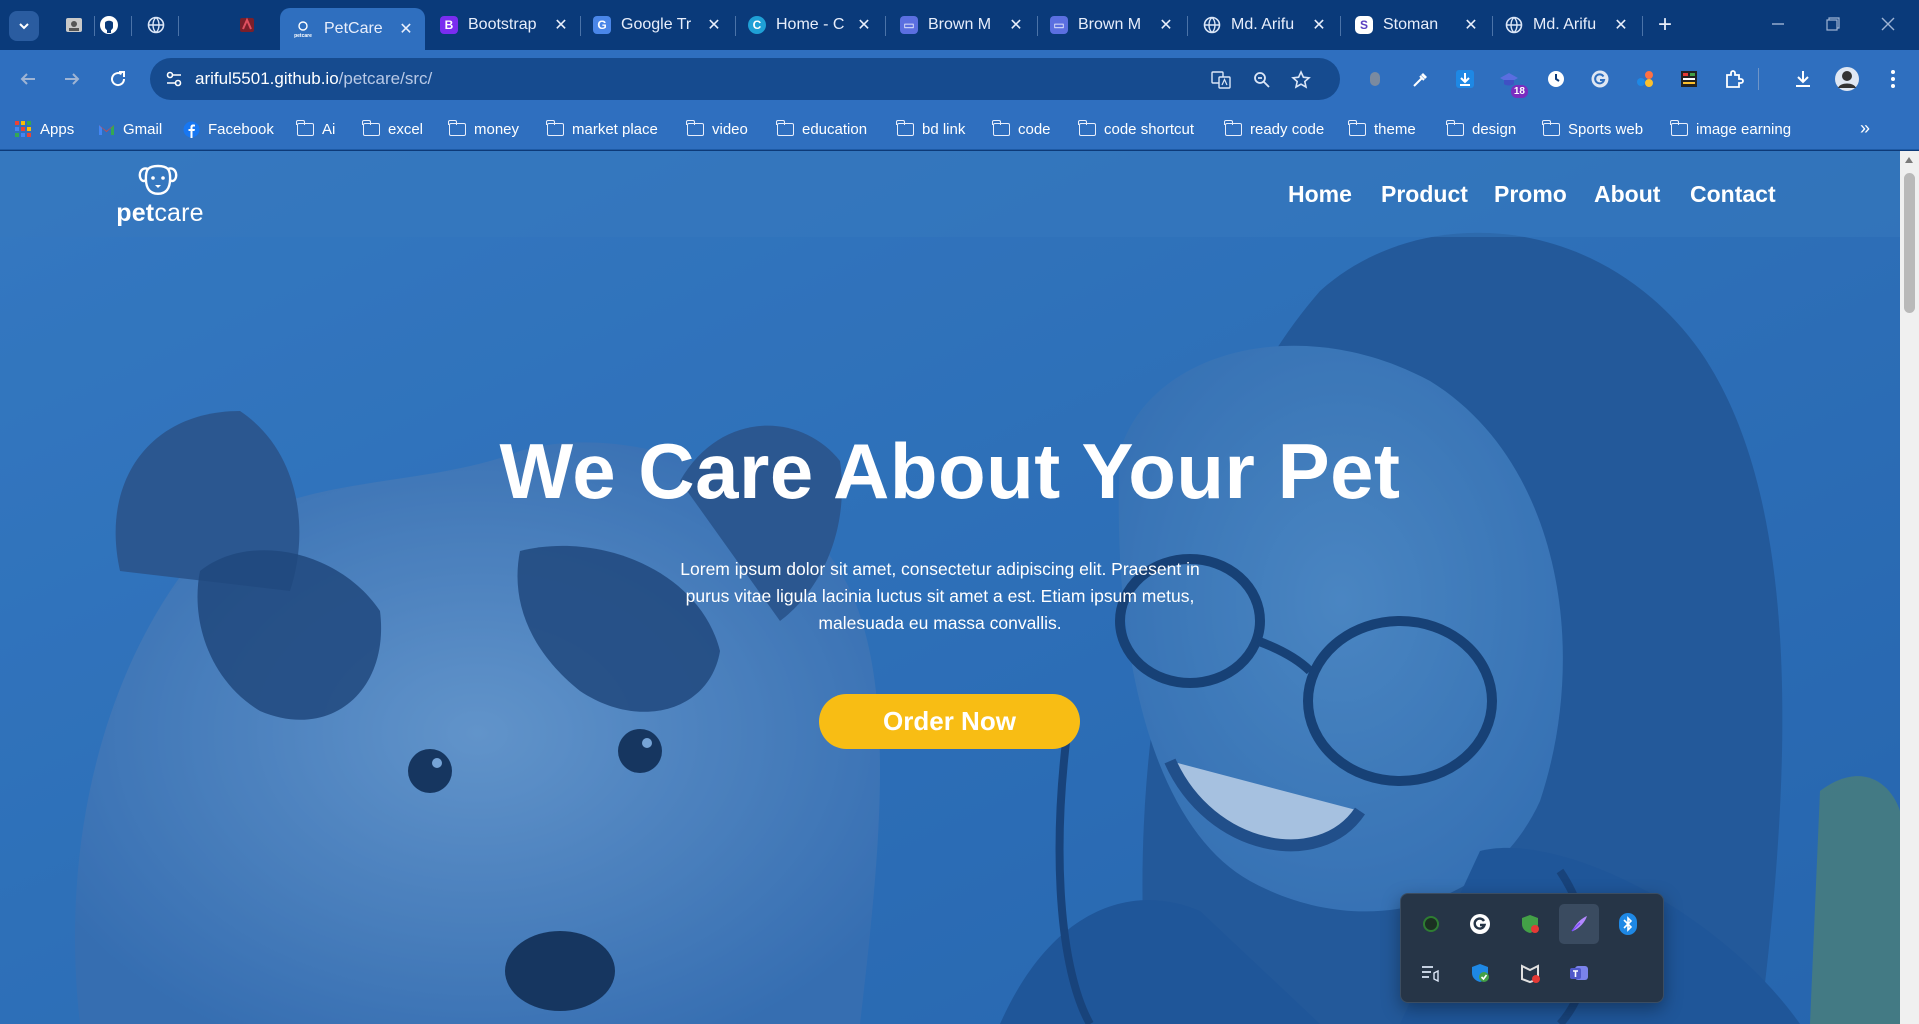  What do you see at coordinates (174, 79) in the screenshot?
I see `site-info-icon` at bounding box center [174, 79].